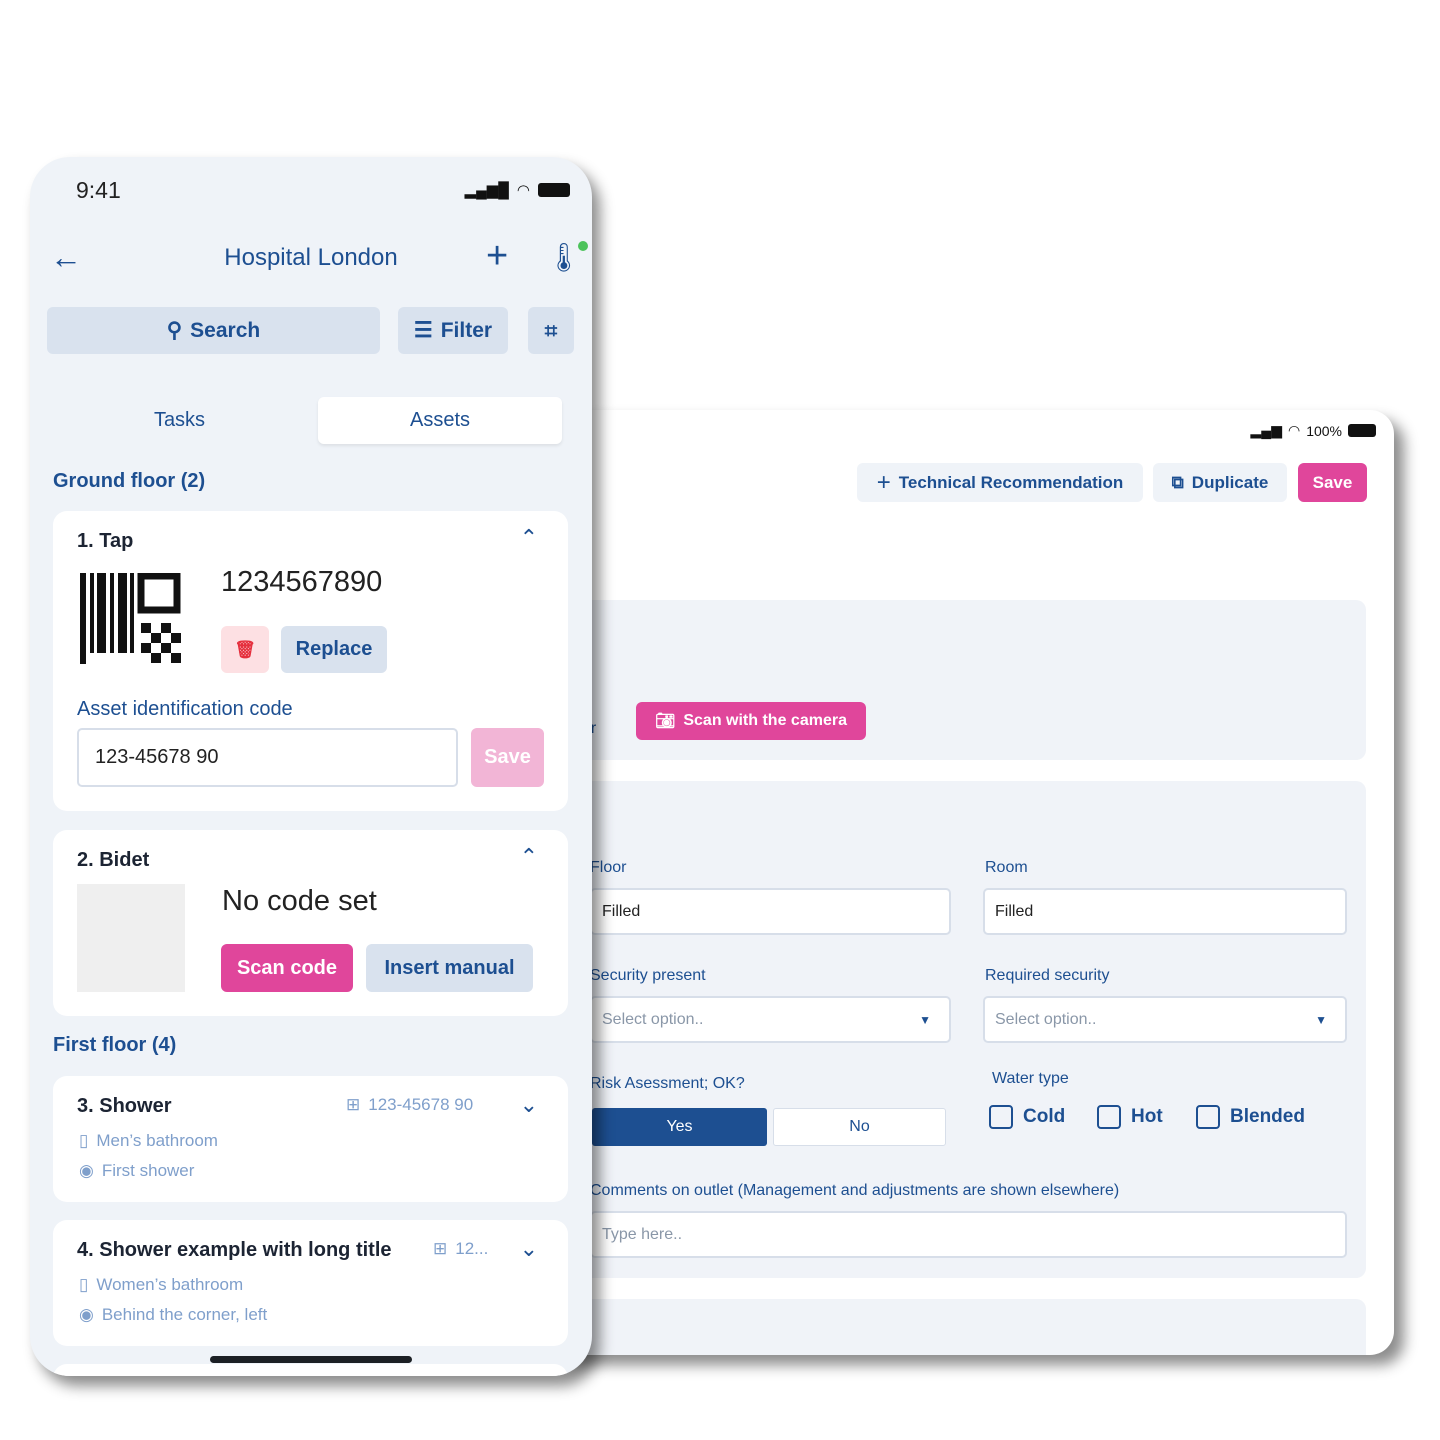 This screenshot has height=1440, width=1440. Describe the element at coordinates (113, 860) in the screenshot. I see `asset-title: 2. Bidet` at that location.